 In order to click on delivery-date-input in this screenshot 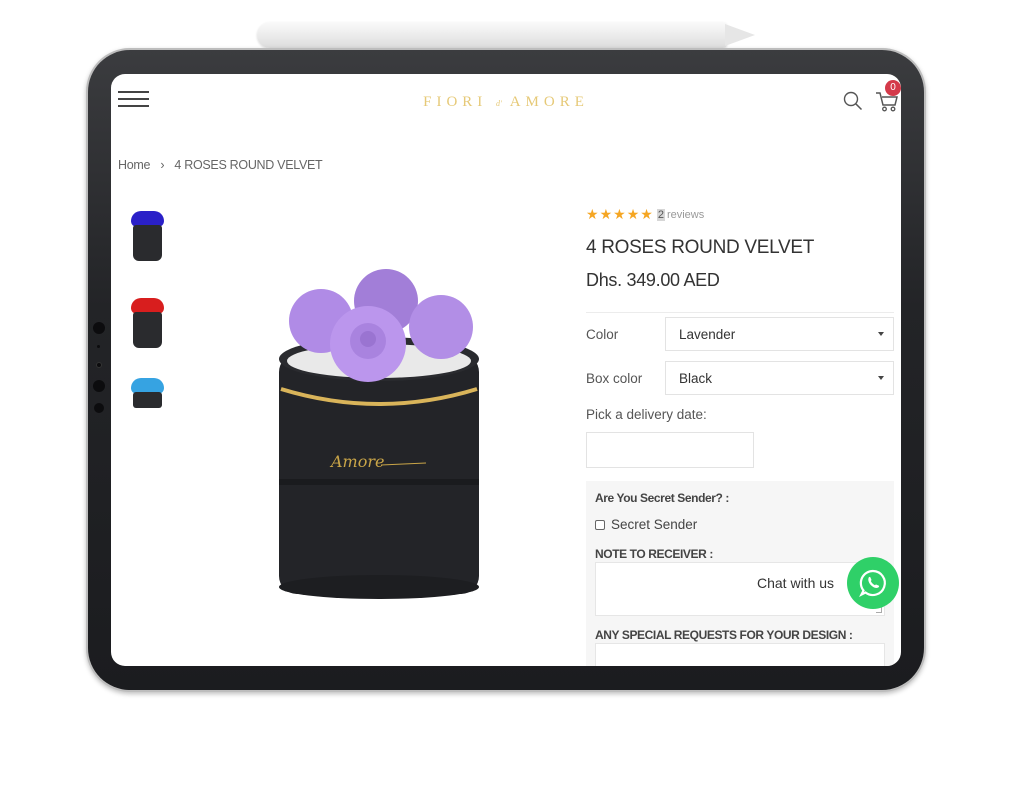, I will do `click(670, 450)`.